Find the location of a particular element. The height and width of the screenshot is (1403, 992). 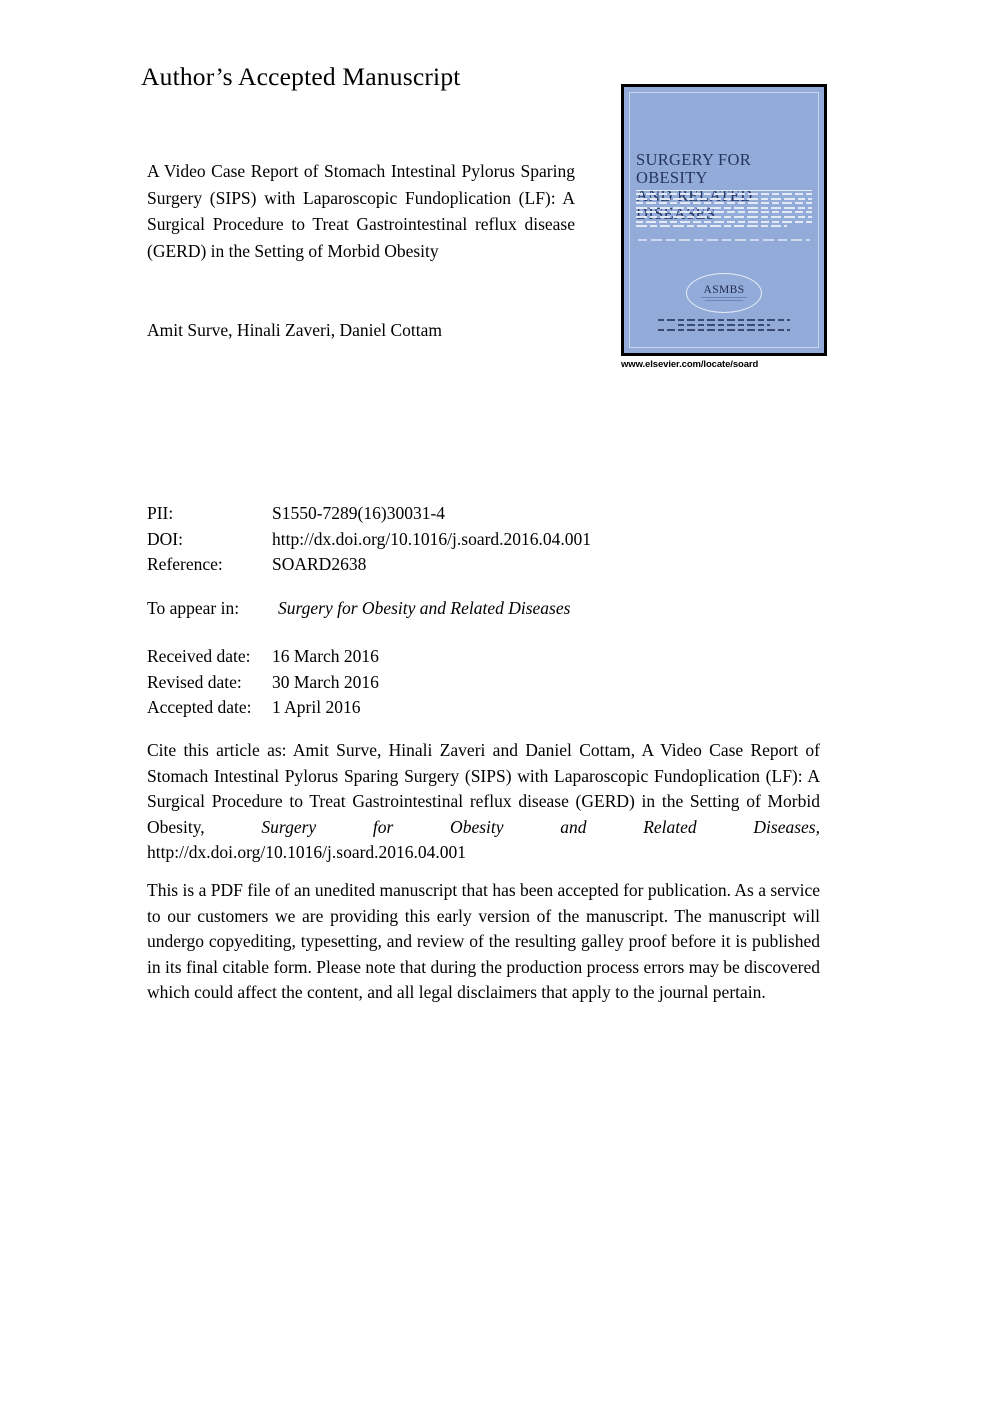

accepted-date-value: 1 April 2016 is located at coordinates (316, 707).